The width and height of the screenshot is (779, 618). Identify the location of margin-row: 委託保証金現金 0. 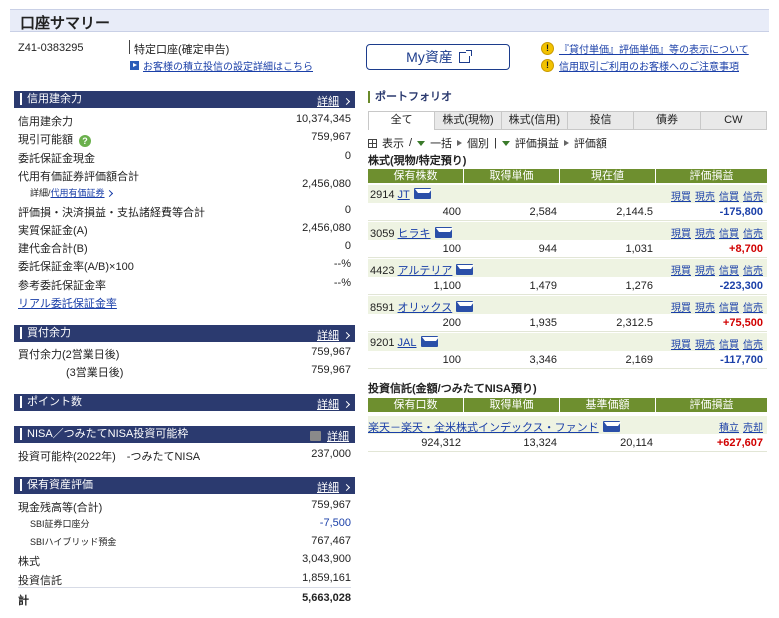
(184, 157).